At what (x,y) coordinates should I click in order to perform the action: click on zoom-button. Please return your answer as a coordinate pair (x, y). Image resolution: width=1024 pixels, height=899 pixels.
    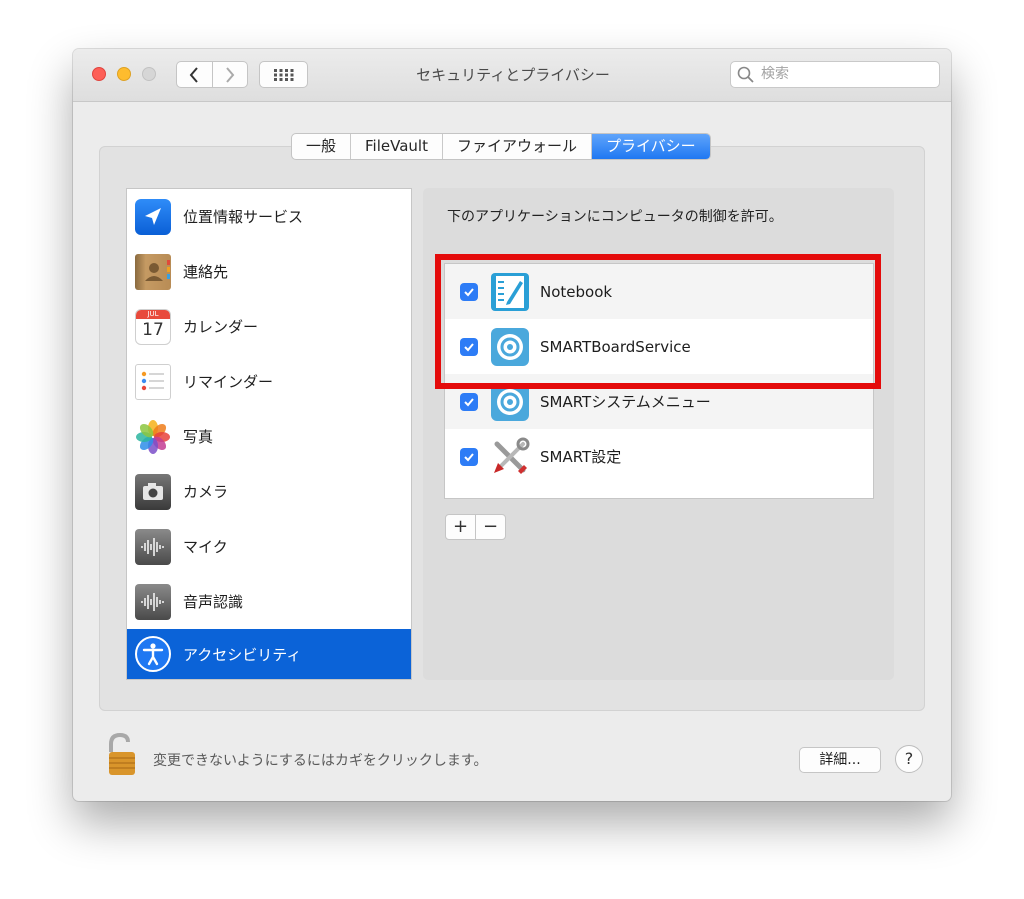
    Looking at the image, I should click on (149, 74).